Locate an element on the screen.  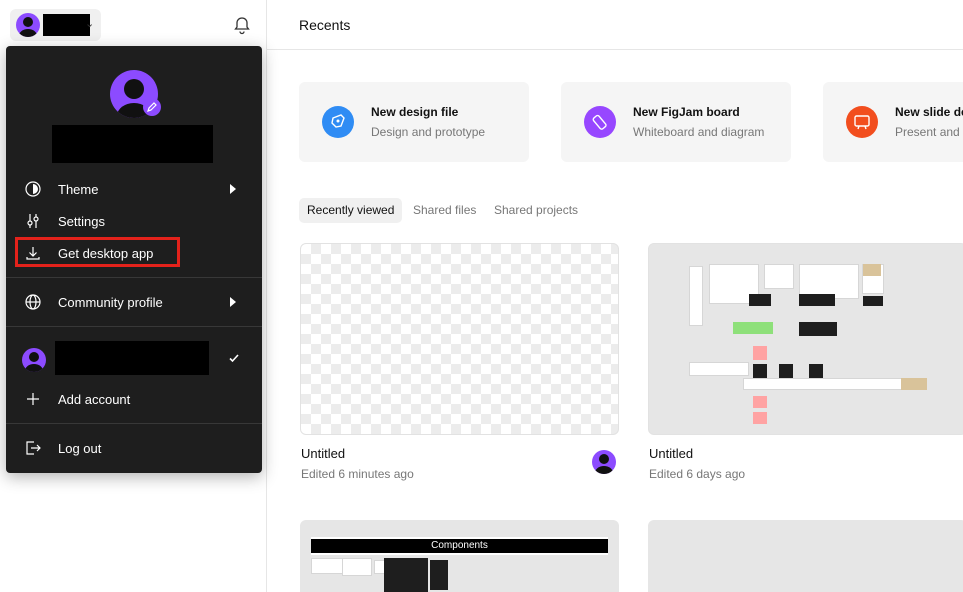
chevron-down-icon: ⌄ is located at coordinates (90, 24).